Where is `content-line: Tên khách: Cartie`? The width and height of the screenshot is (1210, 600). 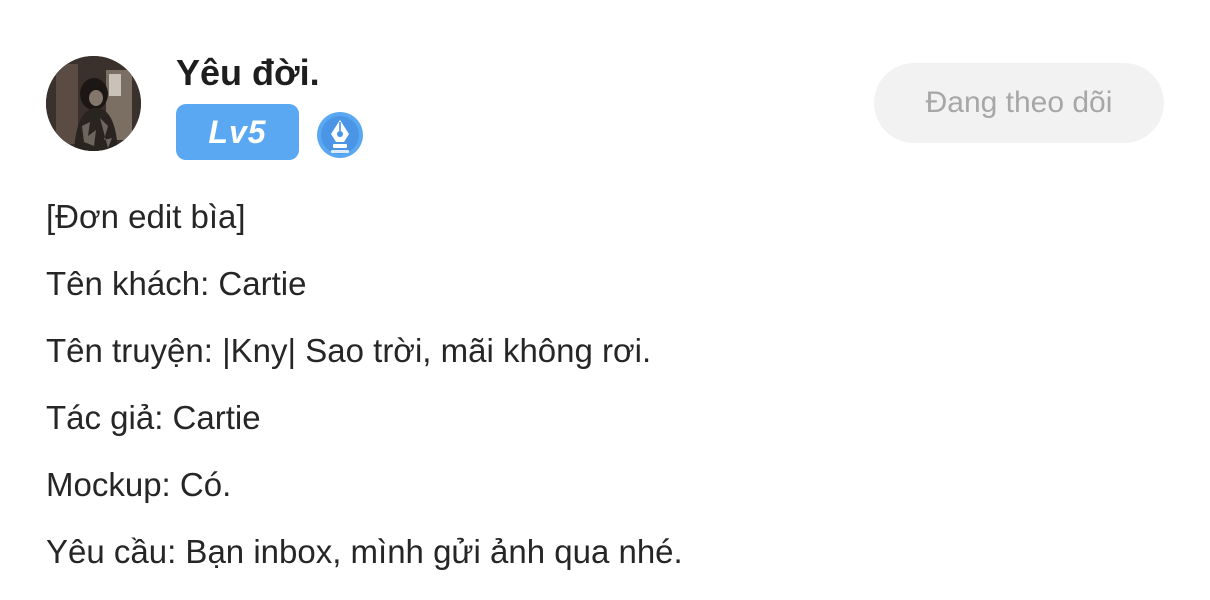
content-line: Tên khách: Cartie is located at coordinates (176, 283).